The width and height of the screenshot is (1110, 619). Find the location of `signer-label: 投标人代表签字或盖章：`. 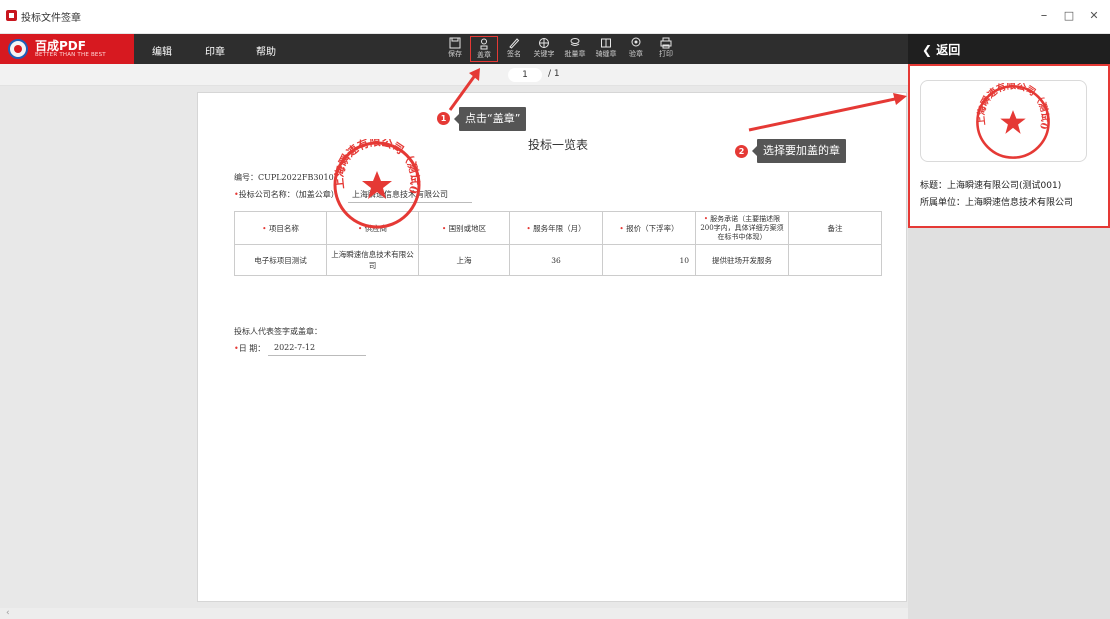

signer-label: 投标人代表签字或盖章： is located at coordinates (278, 331).